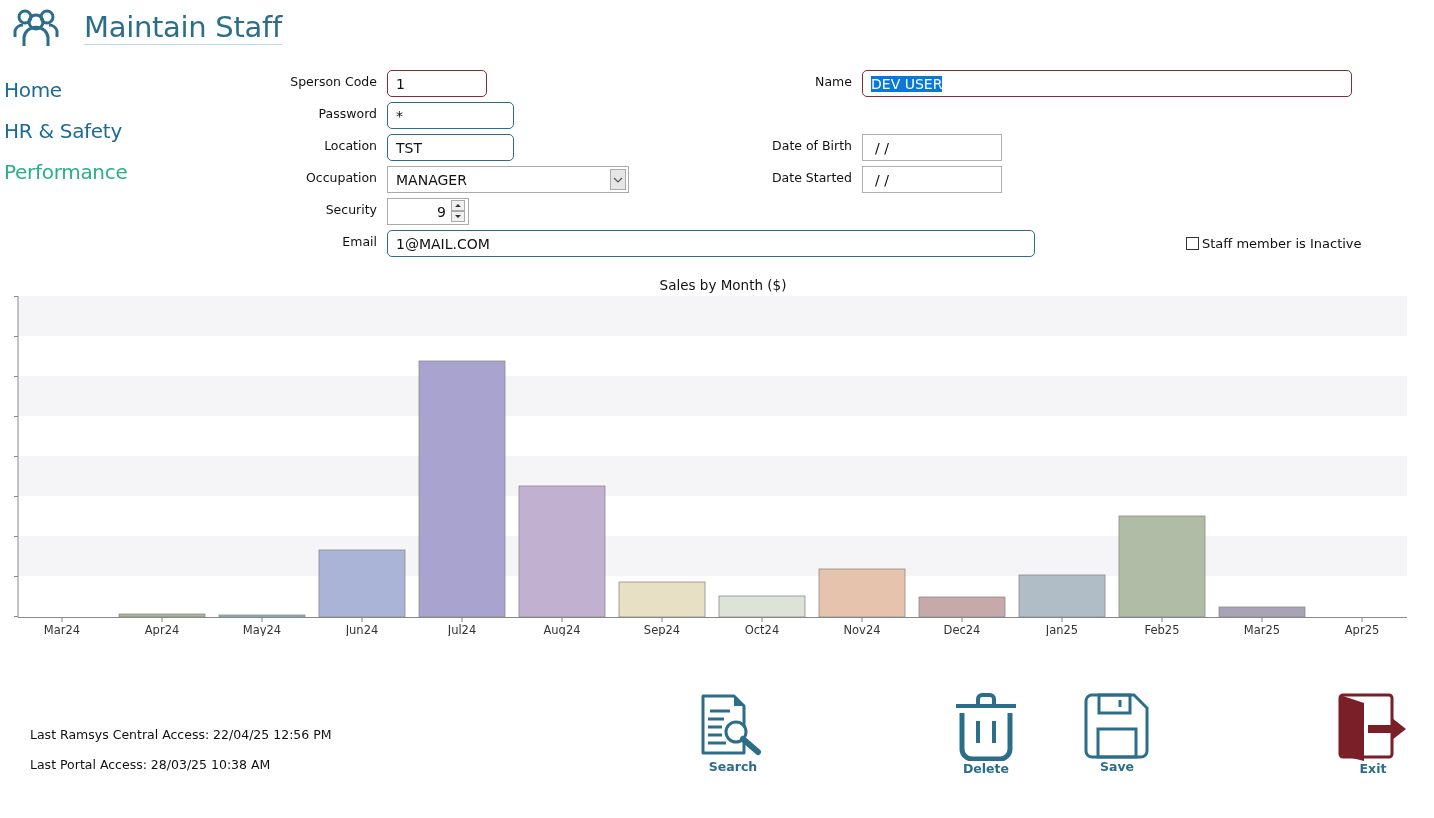 This screenshot has height=818, width=1434. Describe the element at coordinates (1262, 629) in the screenshot. I see `month-label: Mar25` at that location.